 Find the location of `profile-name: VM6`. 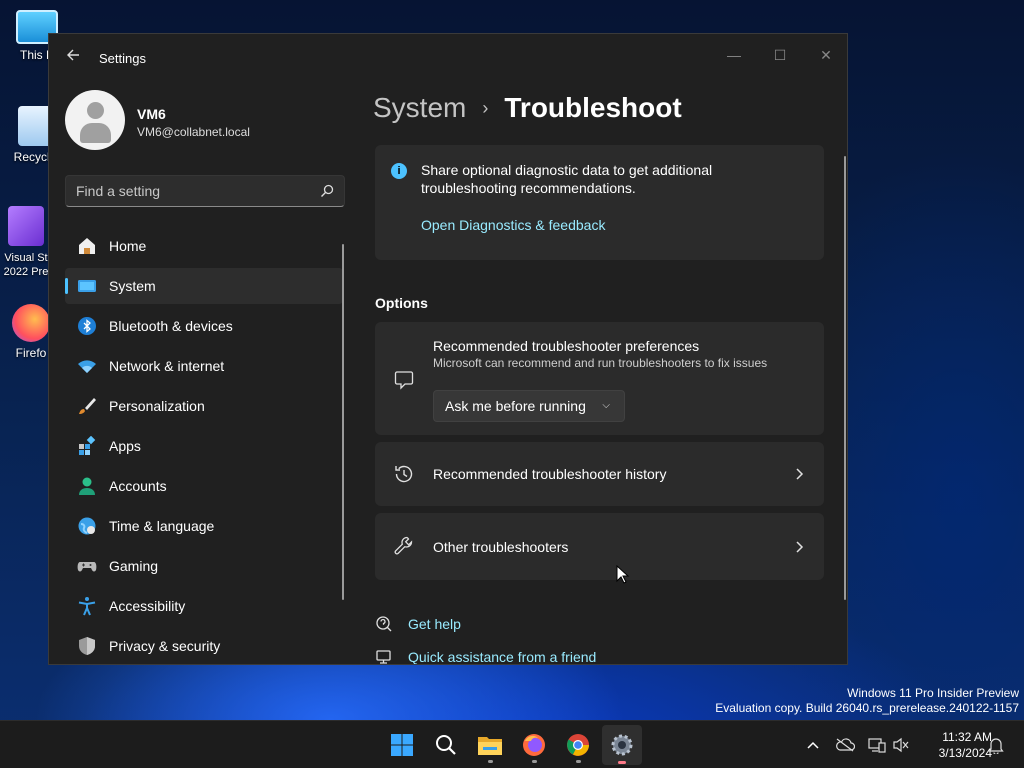

profile-name: VM6 is located at coordinates (151, 114).